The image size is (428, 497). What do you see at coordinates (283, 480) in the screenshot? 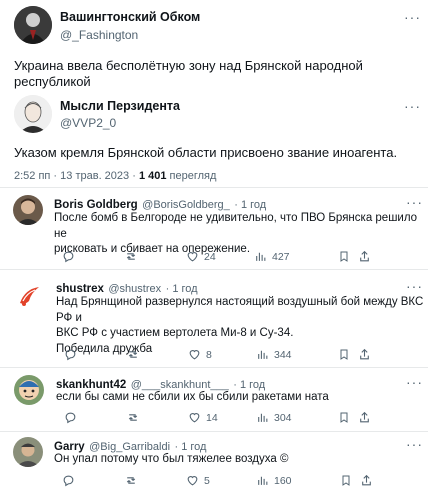
I see `views-count: 160` at bounding box center [283, 480].